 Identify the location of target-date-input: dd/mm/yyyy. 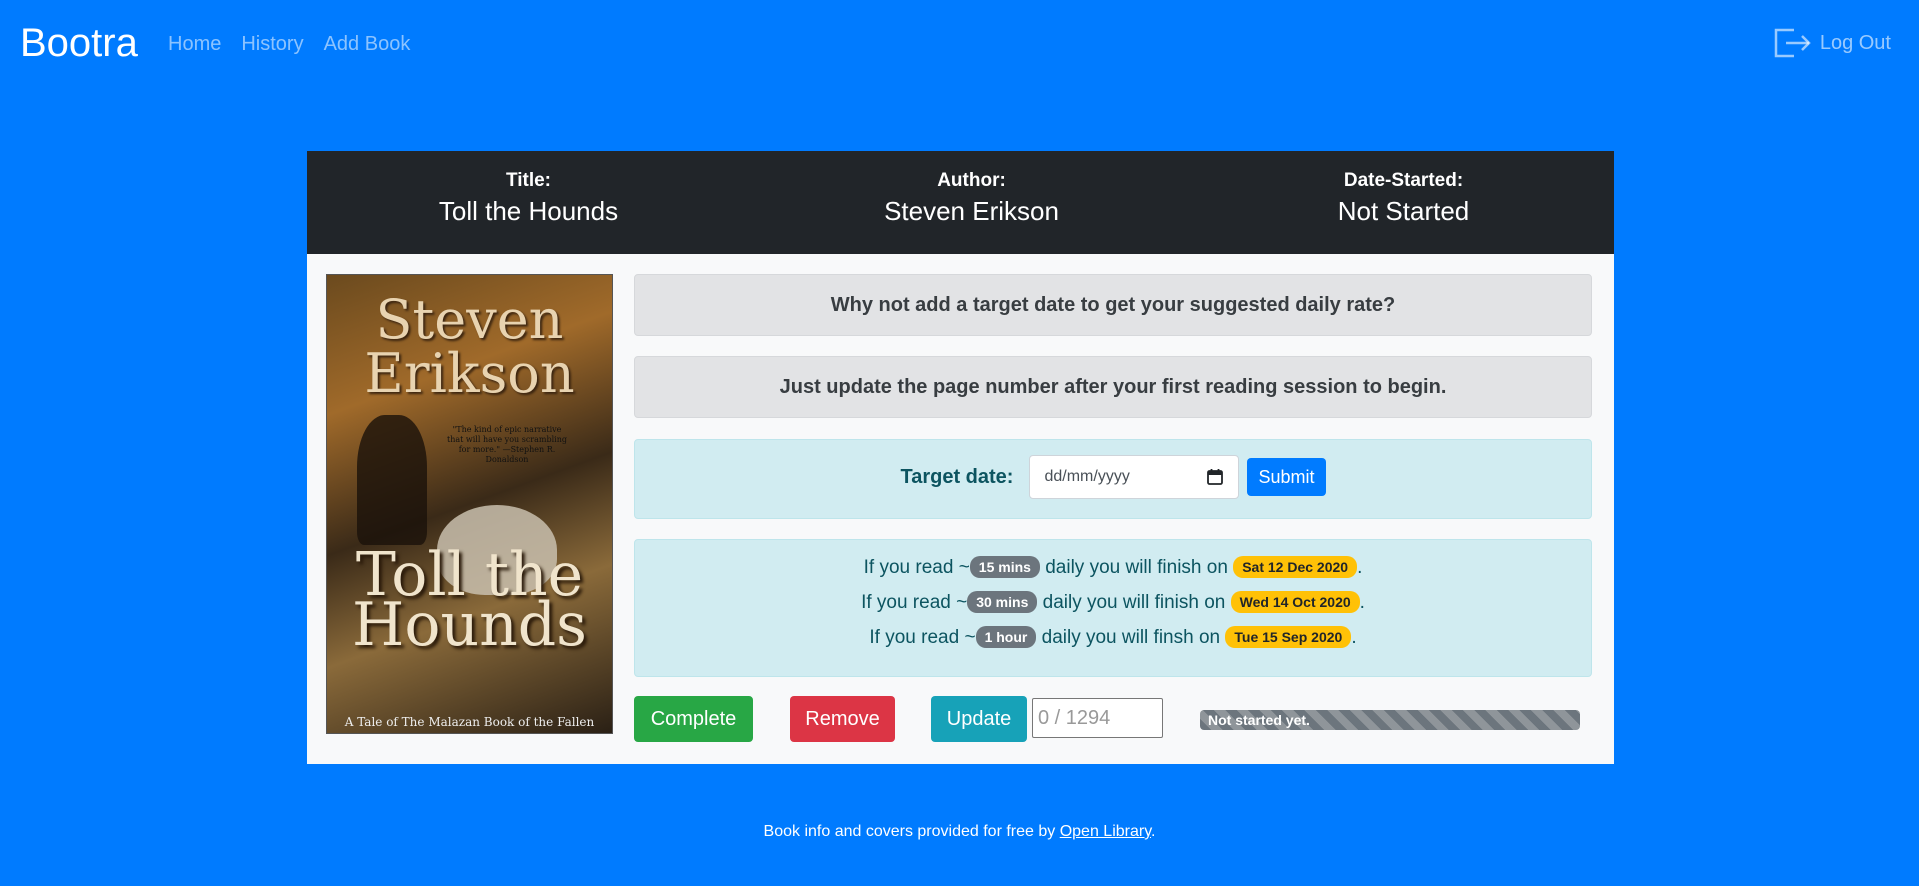
(1134, 477).